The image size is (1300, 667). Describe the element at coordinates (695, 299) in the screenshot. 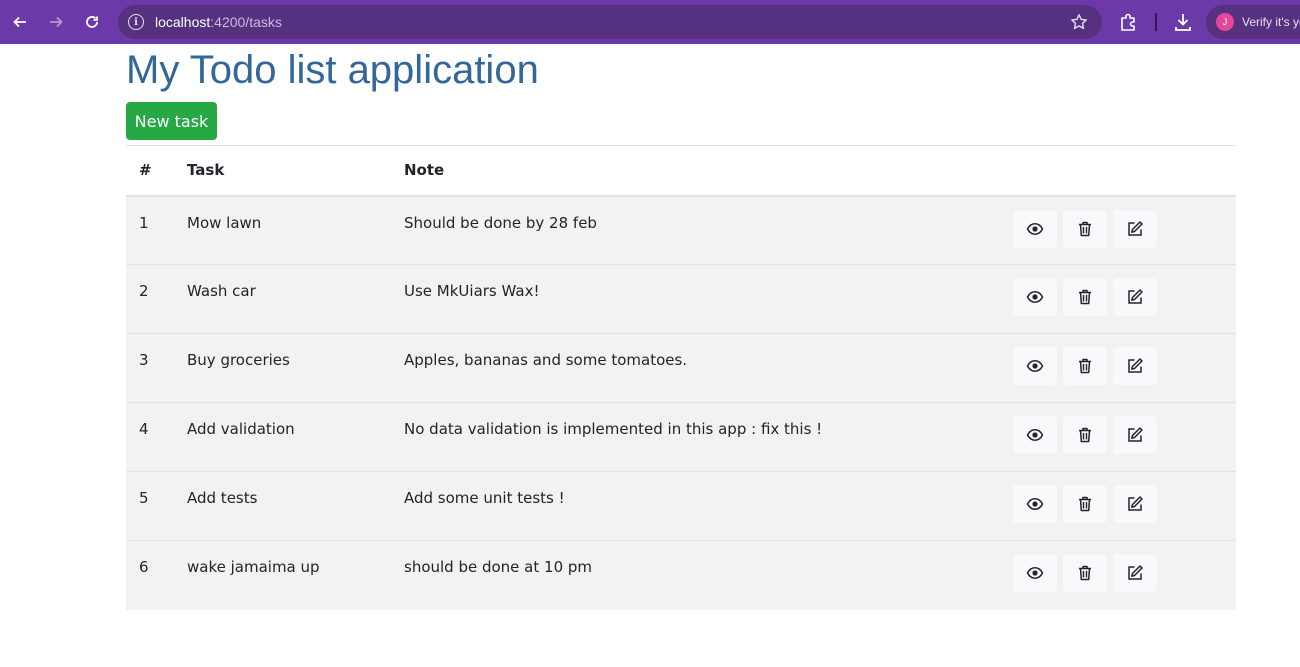

I see `task-note: Use MkUiars Wax!` at that location.